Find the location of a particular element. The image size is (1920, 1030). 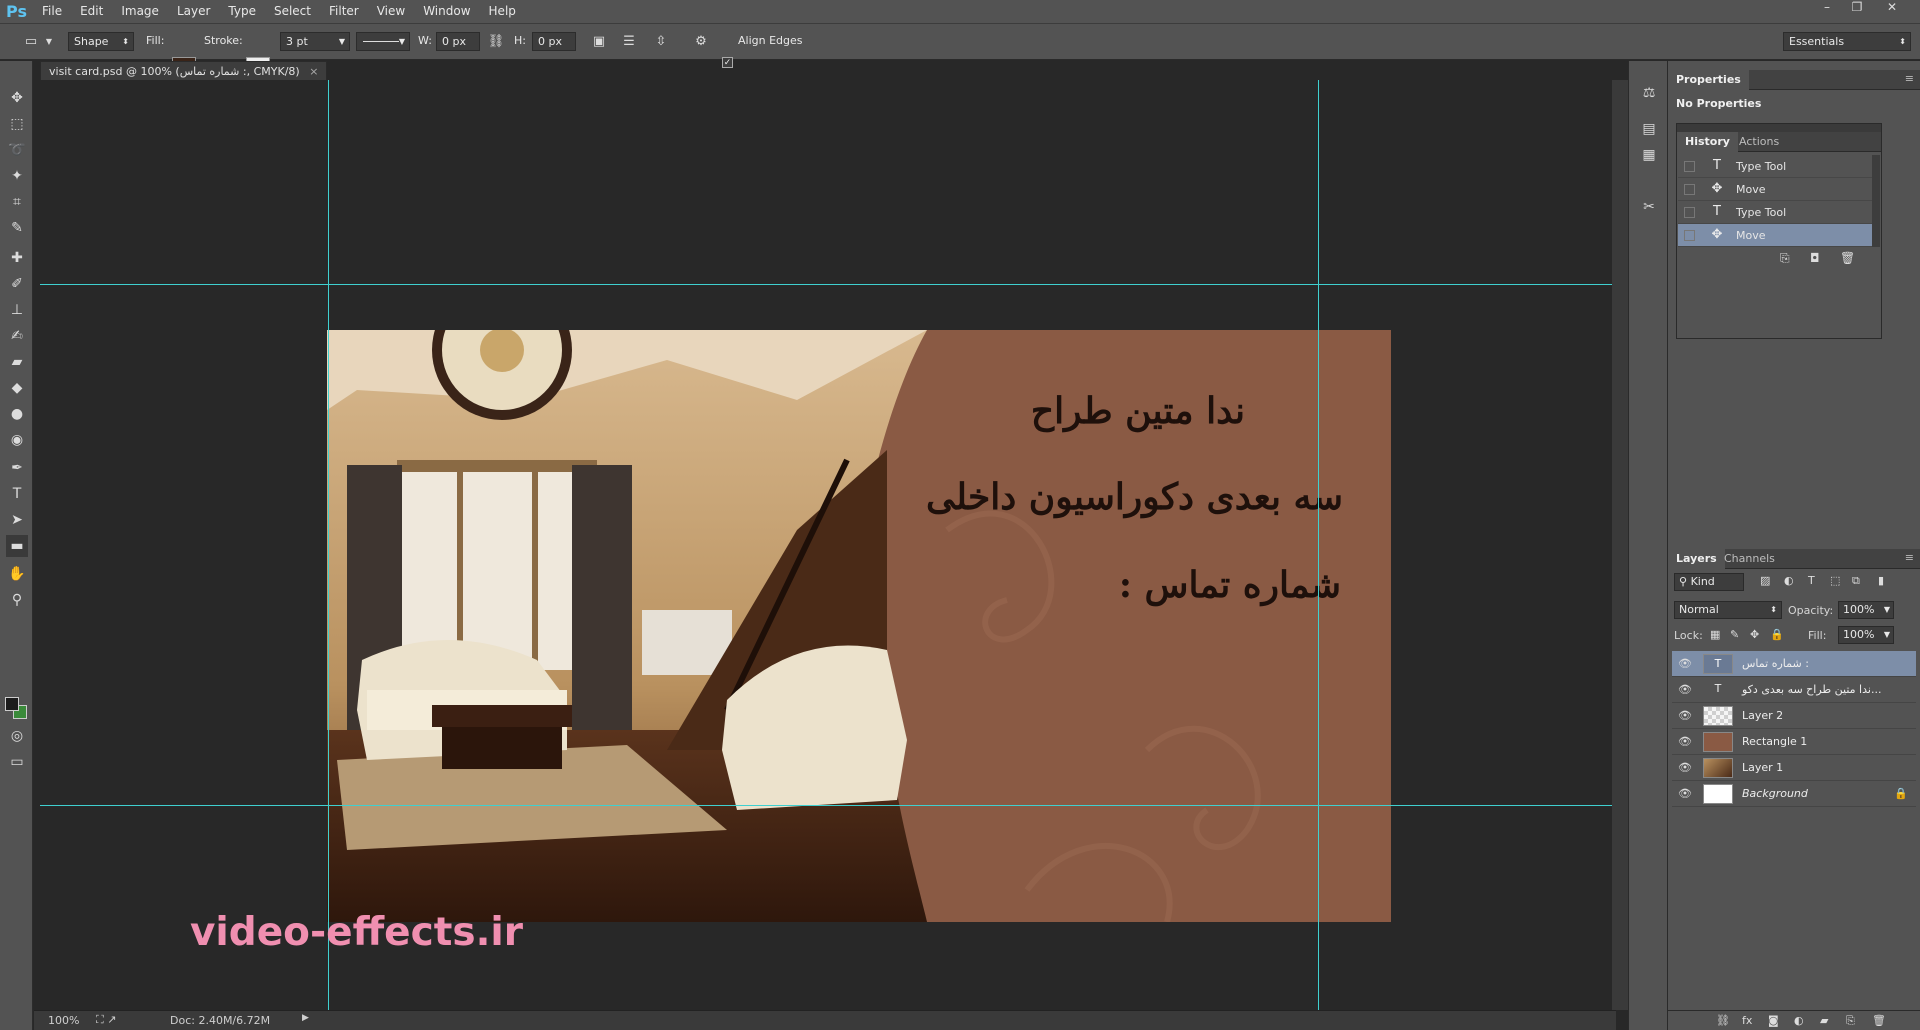

blur-tool-icon: ● is located at coordinates (17, 414).